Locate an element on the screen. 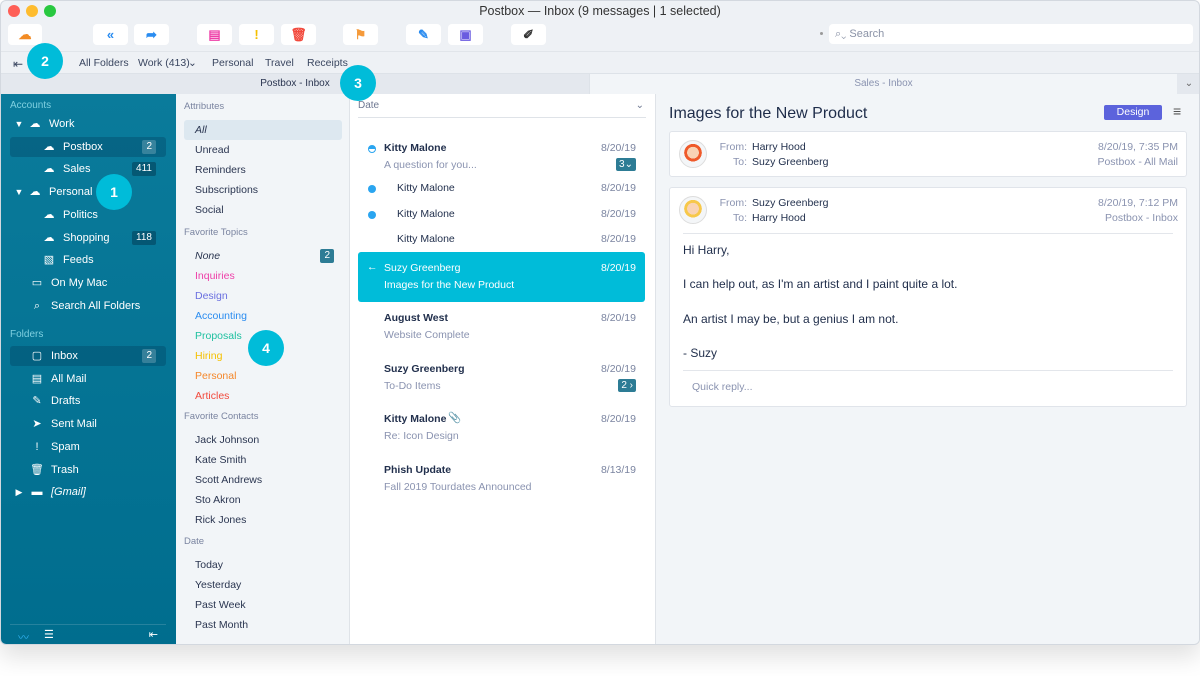  forward-icon: ➦ is located at coordinates (151, 34).